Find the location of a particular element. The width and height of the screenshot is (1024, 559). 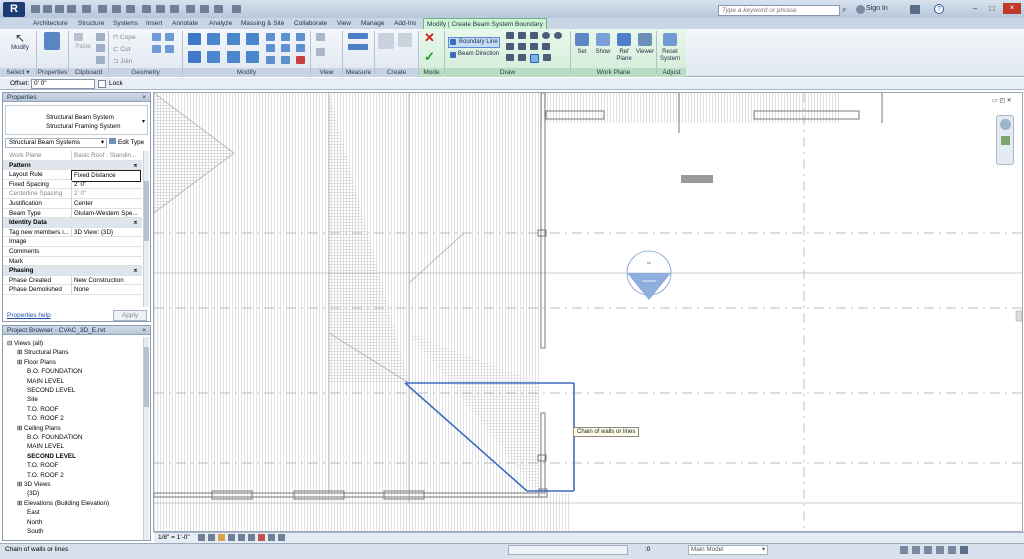

create-similar-icon is located at coordinates (405, 40).